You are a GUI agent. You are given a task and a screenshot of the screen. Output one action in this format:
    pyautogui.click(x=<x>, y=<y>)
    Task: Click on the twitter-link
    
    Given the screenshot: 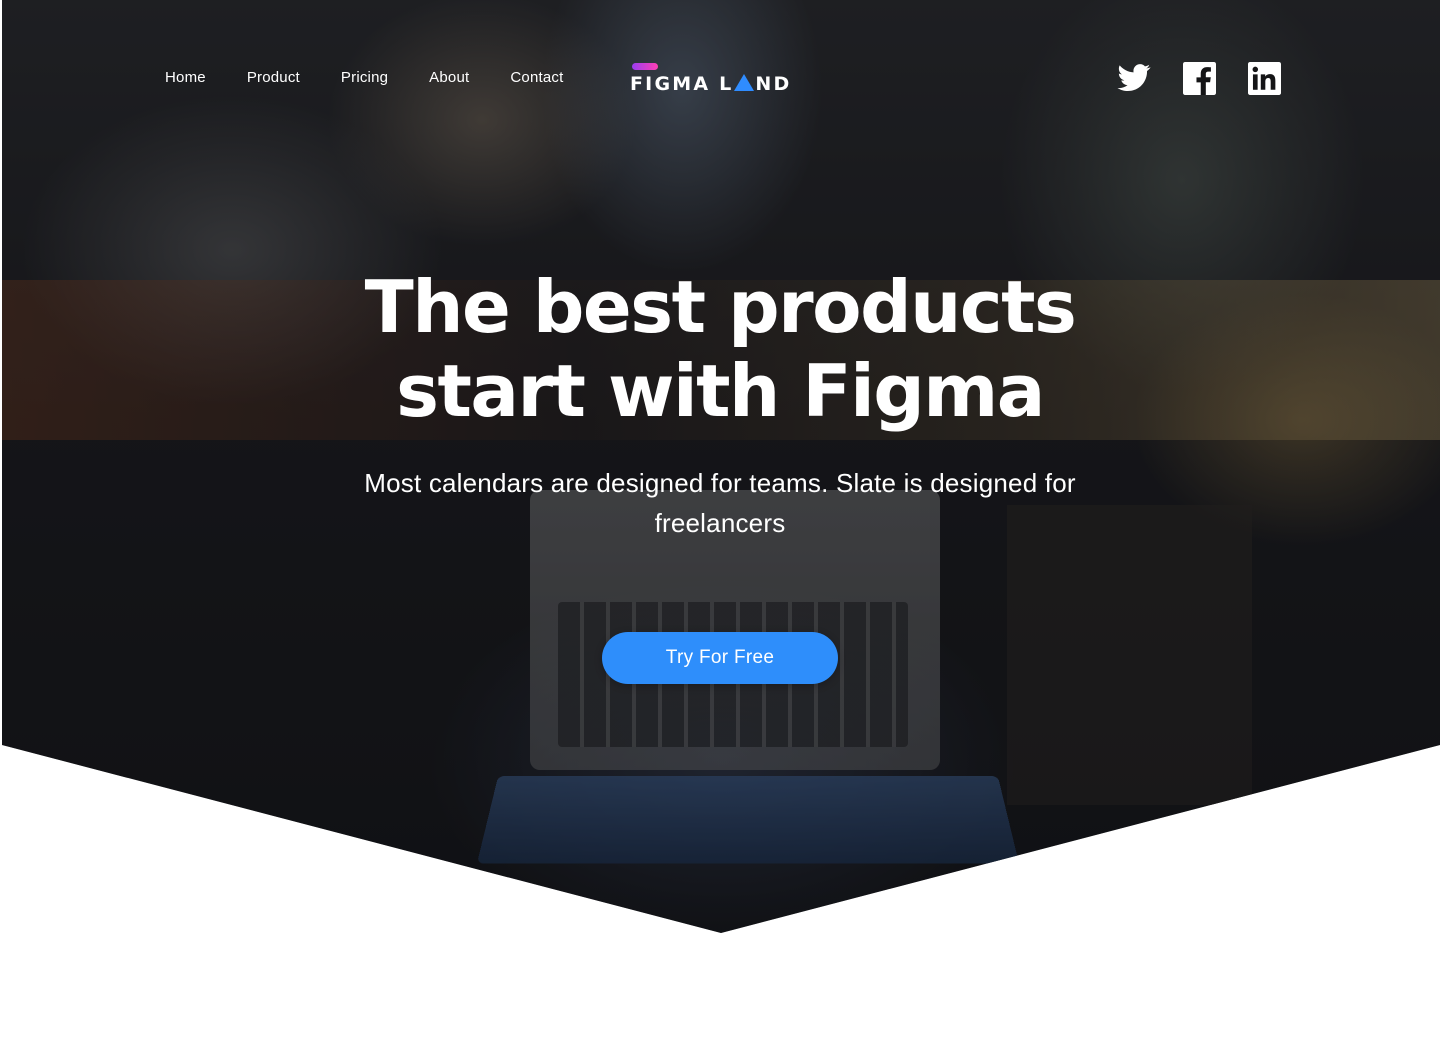 What is the action you would take?
    pyautogui.click(x=1134, y=78)
    